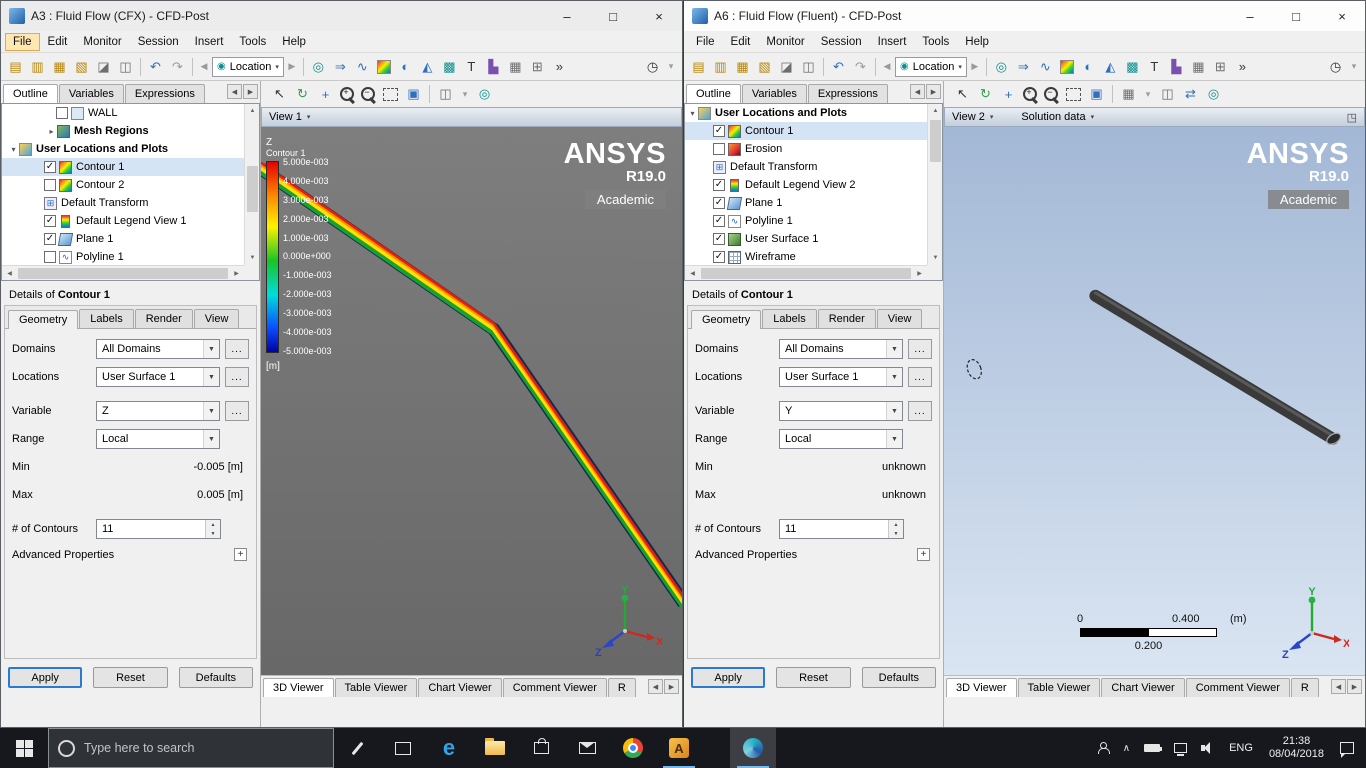 This screenshot has width=1366, height=768. What do you see at coordinates (43, 319) in the screenshot?
I see `tab-geometry: Geometry` at bounding box center [43, 319].